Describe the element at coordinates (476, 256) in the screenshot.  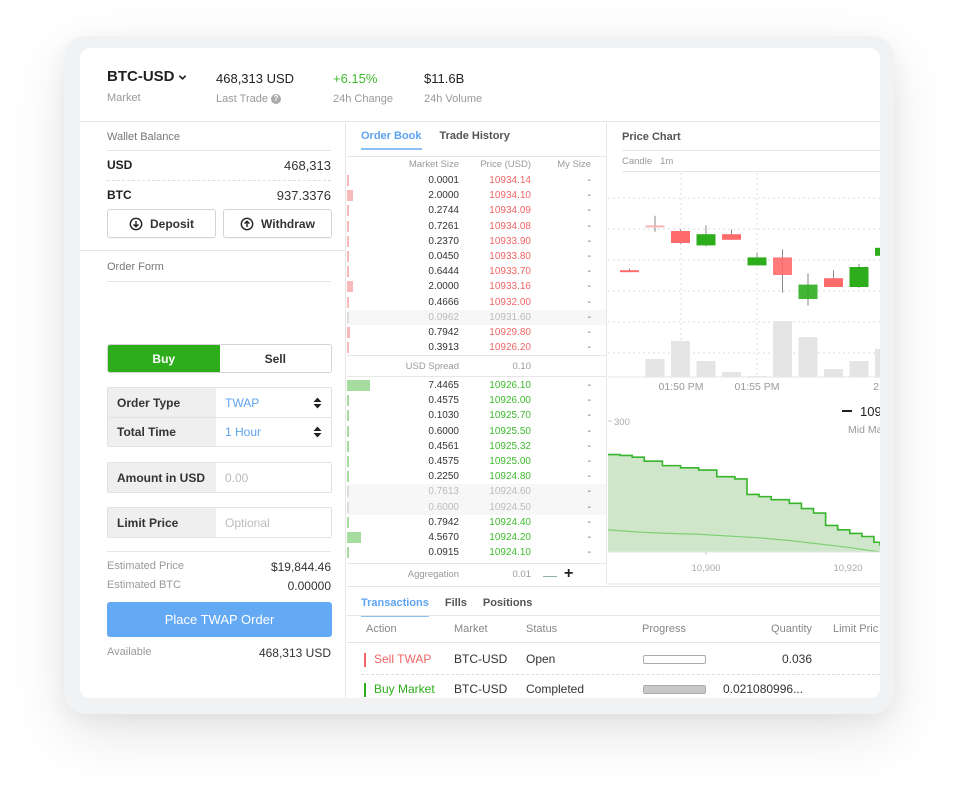
I see `ask-row: 0.0450 10933.80 -` at that location.